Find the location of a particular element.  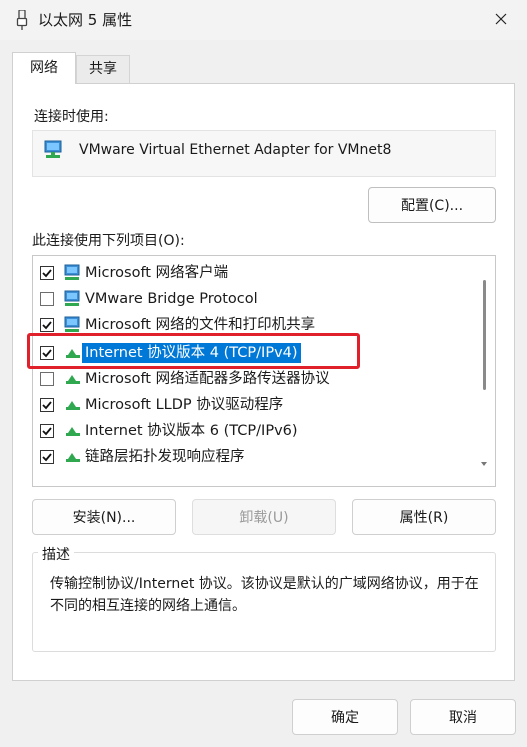

properties-button: 属性(R) is located at coordinates (424, 517).